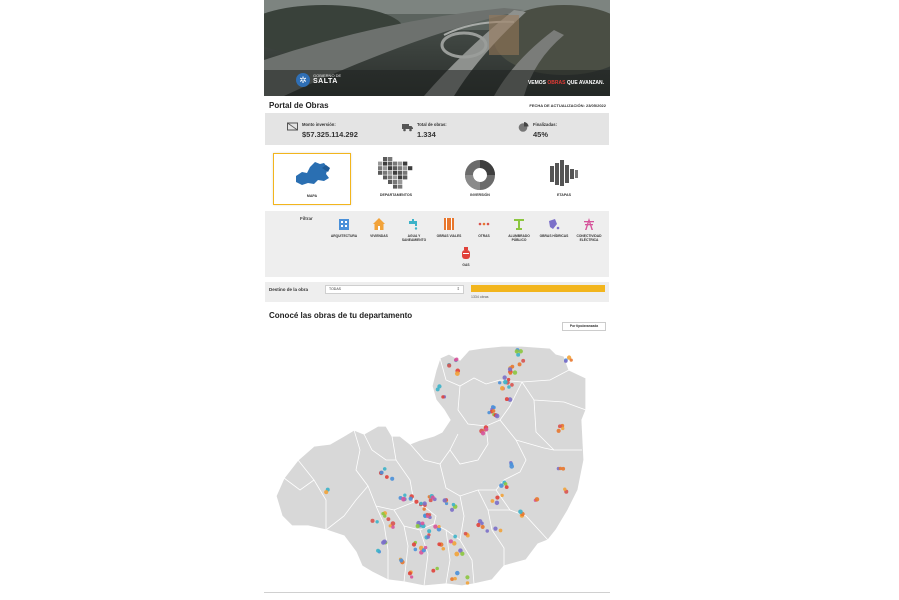 The height and width of the screenshot is (600, 899). What do you see at coordinates (396, 178) in the screenshot?
I see `tab-departamentos: DEPARTAMENTOS` at bounding box center [396, 178].